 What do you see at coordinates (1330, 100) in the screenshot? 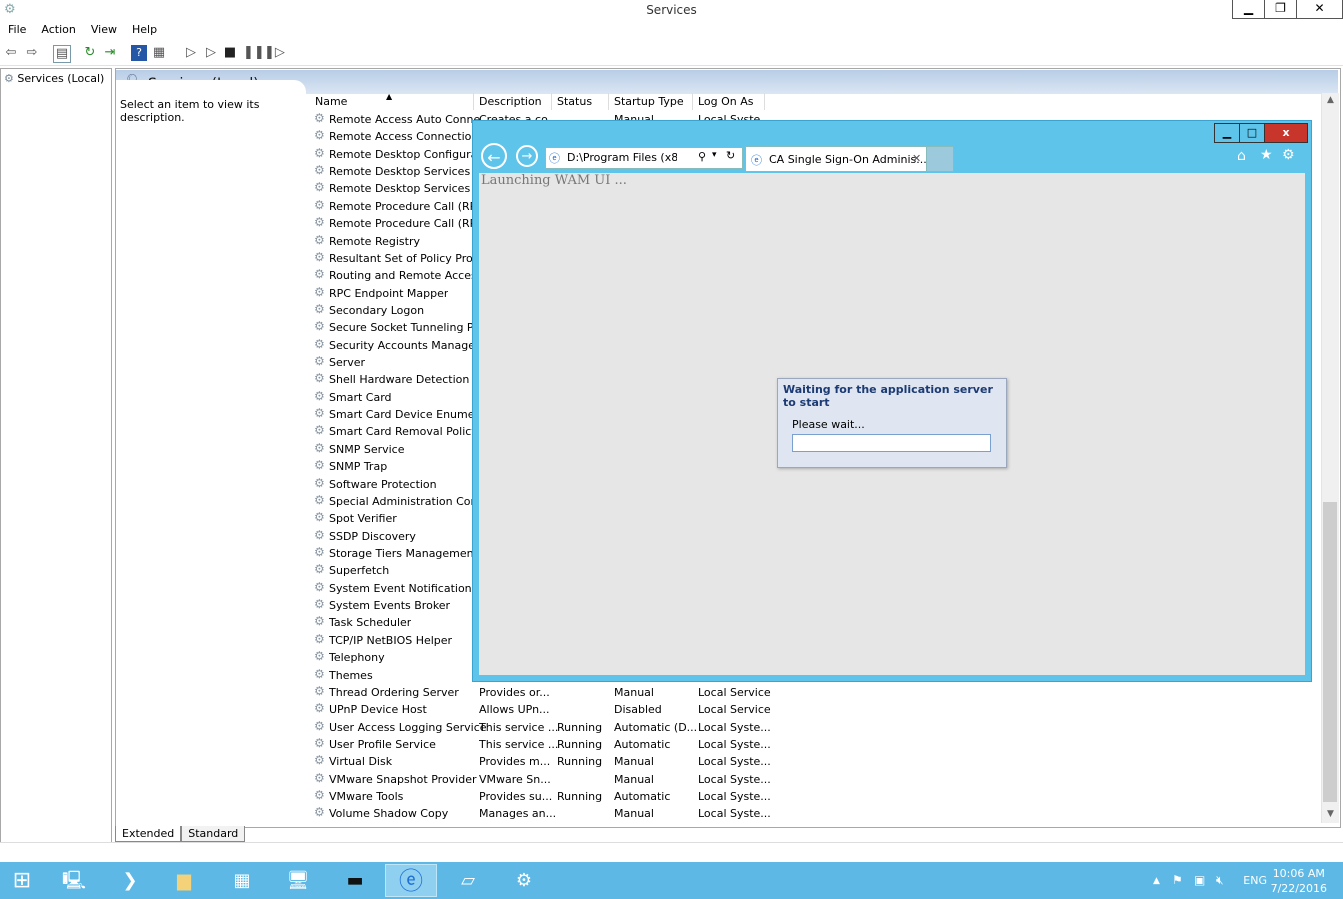
I see `scroll-up-icon: ▲` at bounding box center [1330, 100].